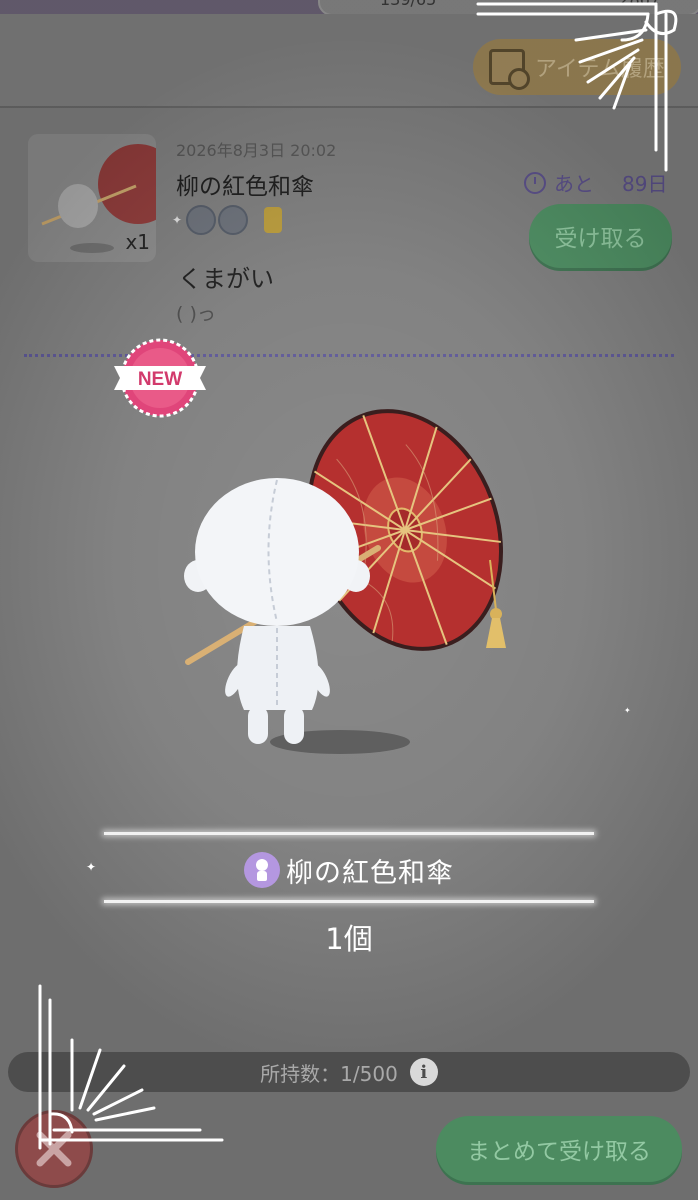  Describe the element at coordinates (408, 4) in the screenshot. I see `stat-value-1: 139/65` at that location.